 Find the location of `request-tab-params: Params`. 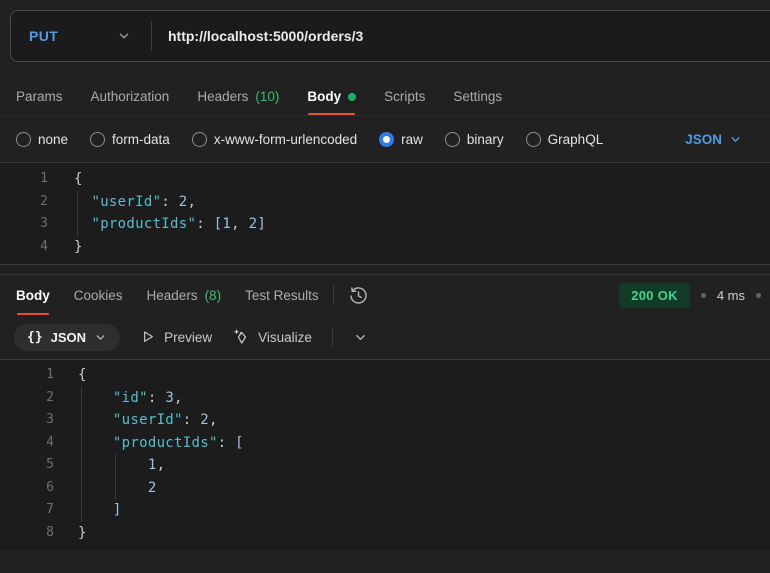

request-tab-params: Params is located at coordinates (39, 96).